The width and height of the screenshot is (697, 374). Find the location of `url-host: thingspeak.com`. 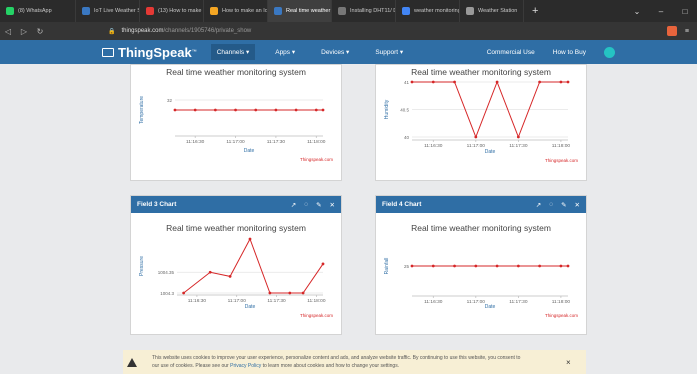

url-host: thingspeak.com is located at coordinates (142, 31).